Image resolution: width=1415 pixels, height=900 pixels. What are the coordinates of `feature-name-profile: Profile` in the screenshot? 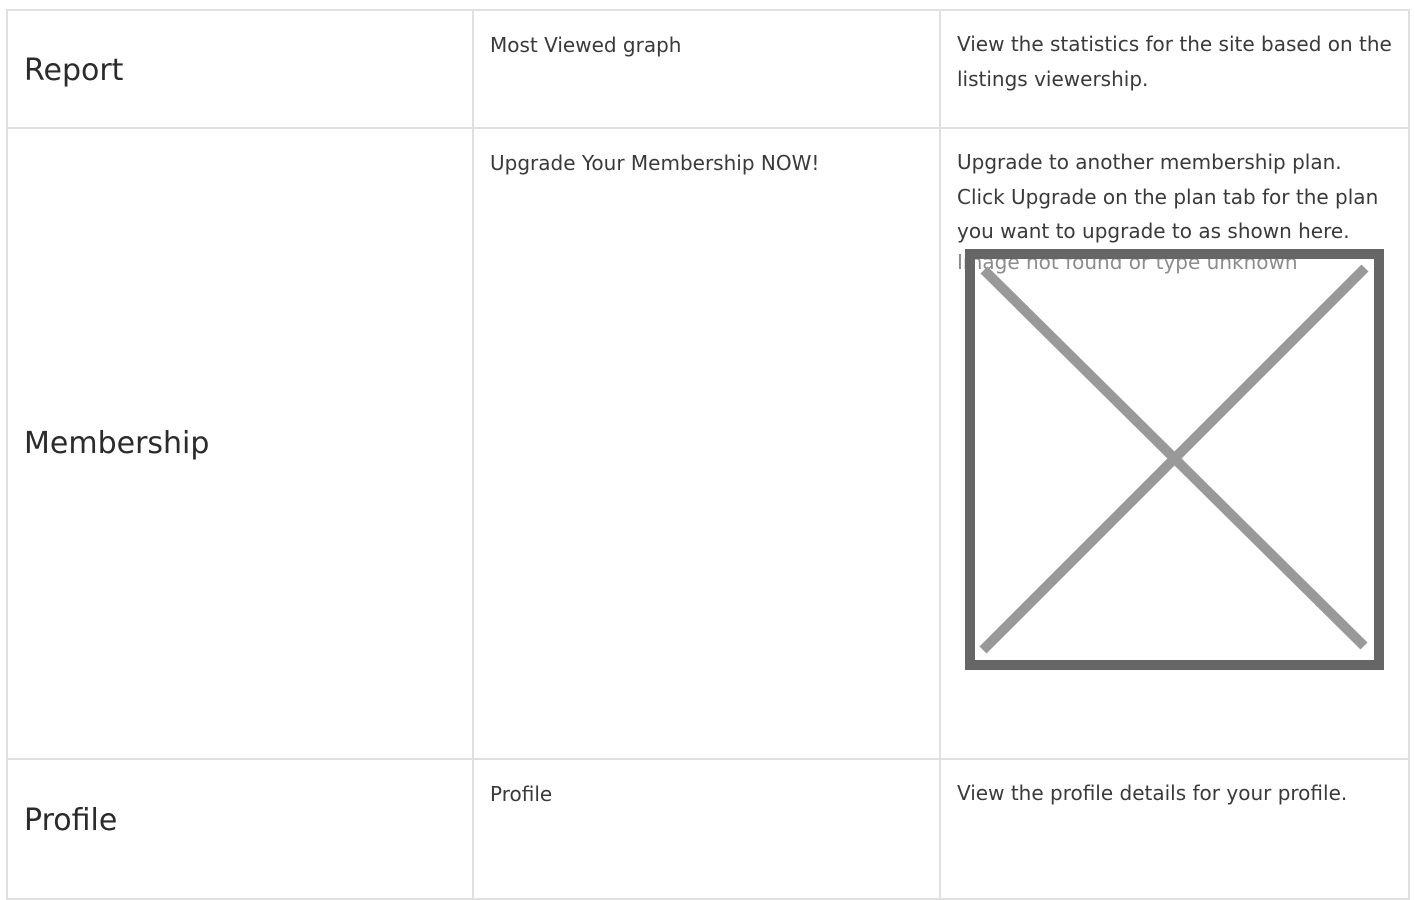 It's located at (521, 794).